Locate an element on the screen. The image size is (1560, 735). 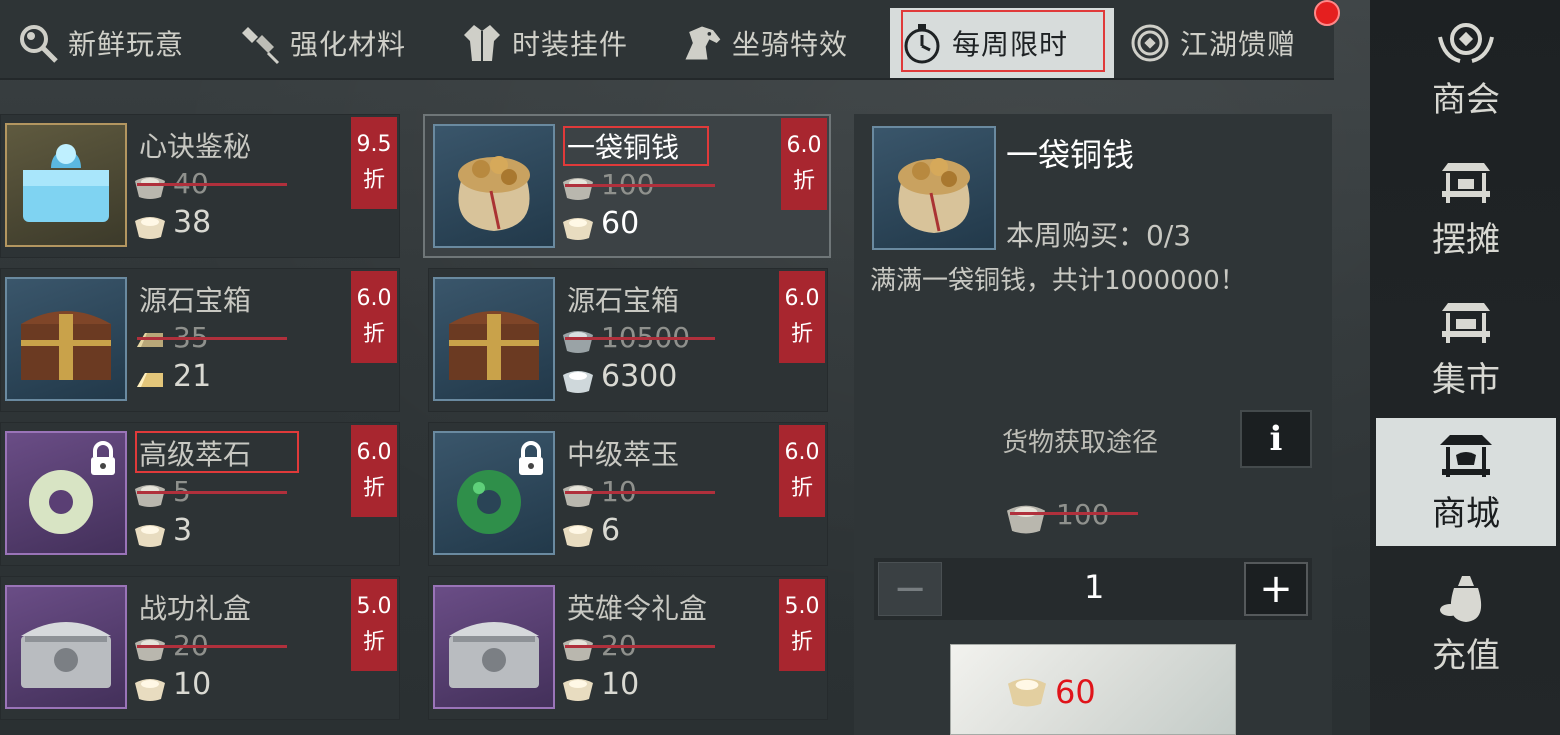
item-name: 心诀鉴秘 is located at coordinates (195, 146).